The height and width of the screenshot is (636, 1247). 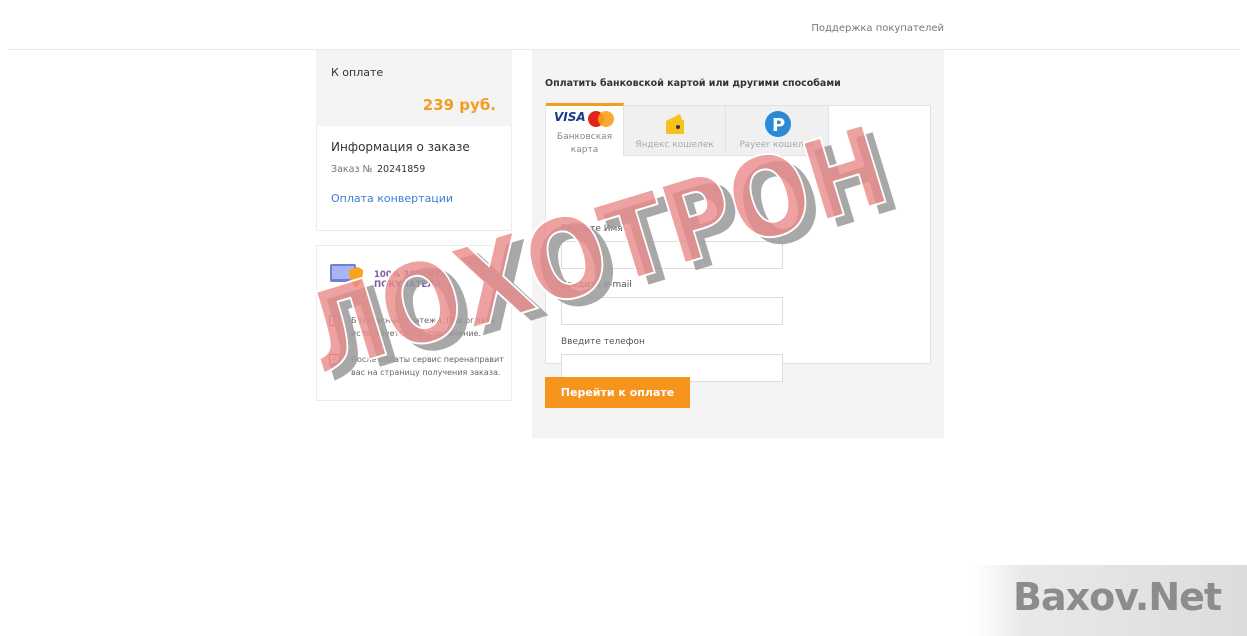 What do you see at coordinates (400, 147) in the screenshot?
I see `order-info-title: Информация о заказе` at bounding box center [400, 147].